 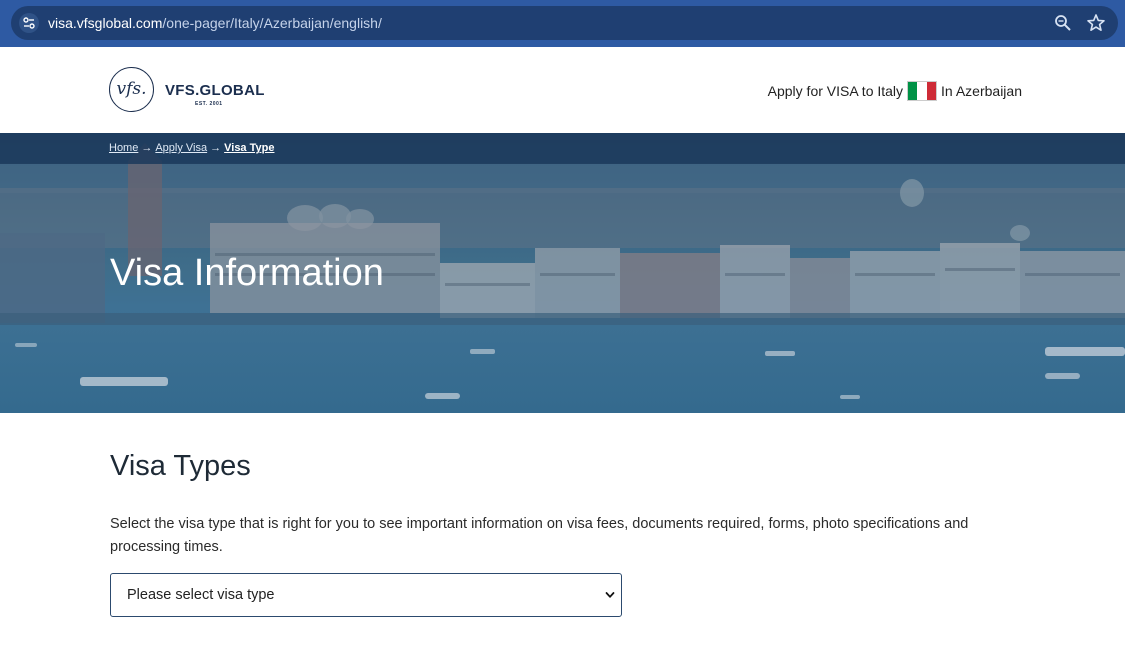 What do you see at coordinates (215, 90) in the screenshot?
I see `logo-name: VFS.GLOBAL` at bounding box center [215, 90].